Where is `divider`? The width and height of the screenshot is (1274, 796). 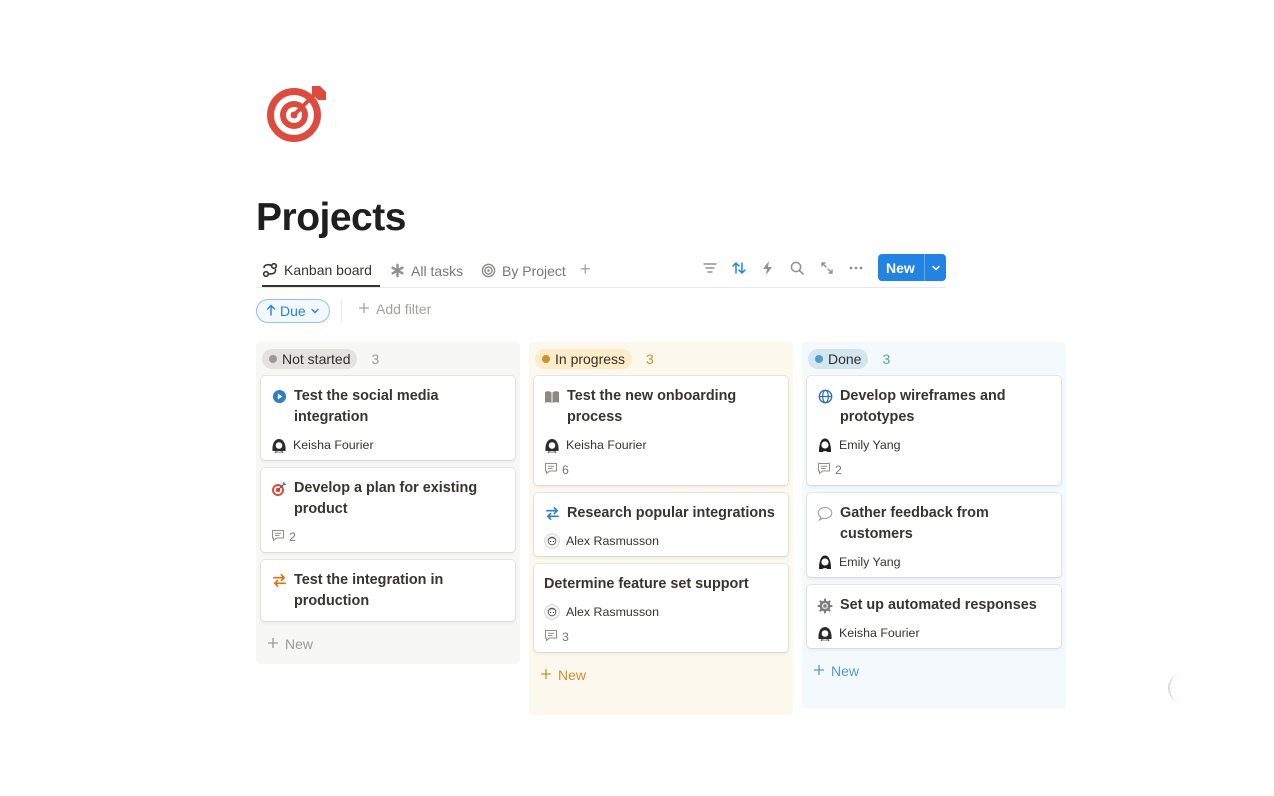 divider is located at coordinates (341, 311).